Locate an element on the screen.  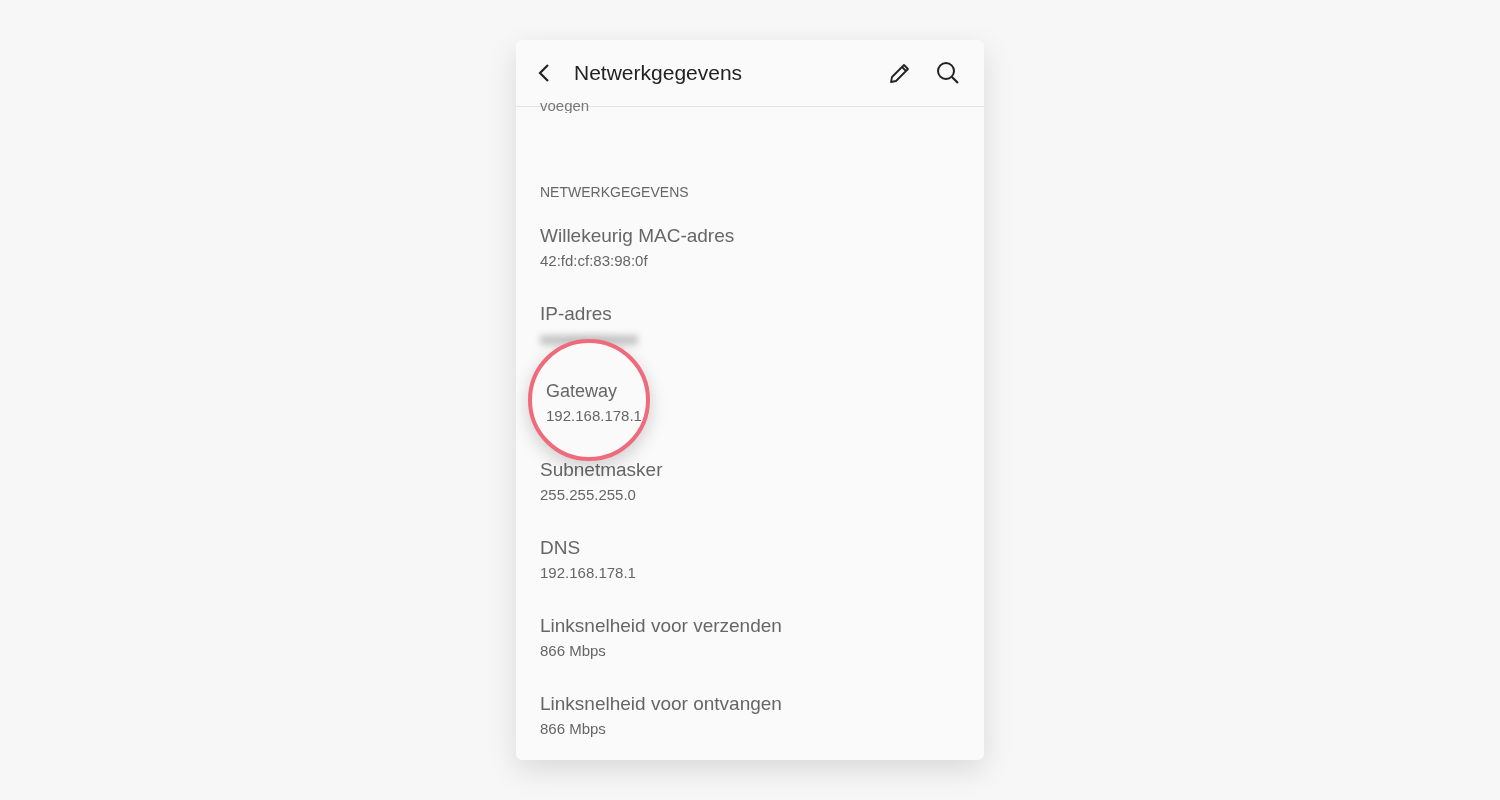
setting-value: 255.255.255.0 is located at coordinates (588, 495).